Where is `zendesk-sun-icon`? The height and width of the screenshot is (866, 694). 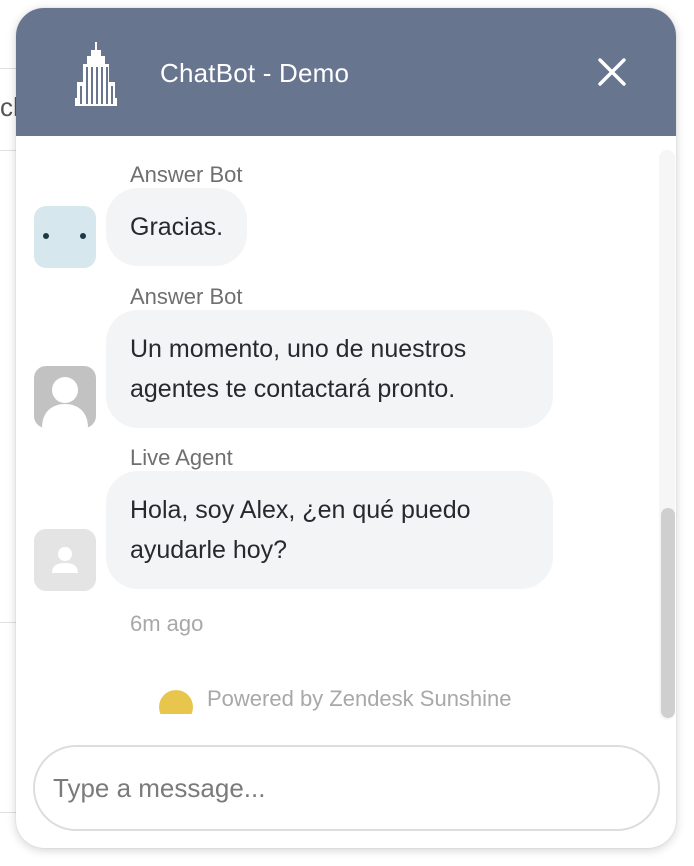 zendesk-sun-icon is located at coordinates (176, 702).